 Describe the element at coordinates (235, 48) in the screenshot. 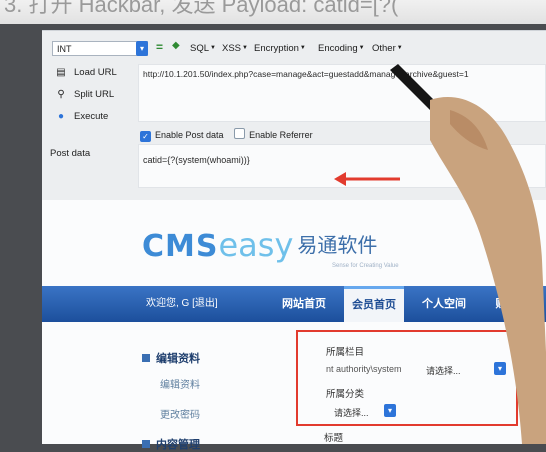

I see `menu-xss: XSS▼` at that location.